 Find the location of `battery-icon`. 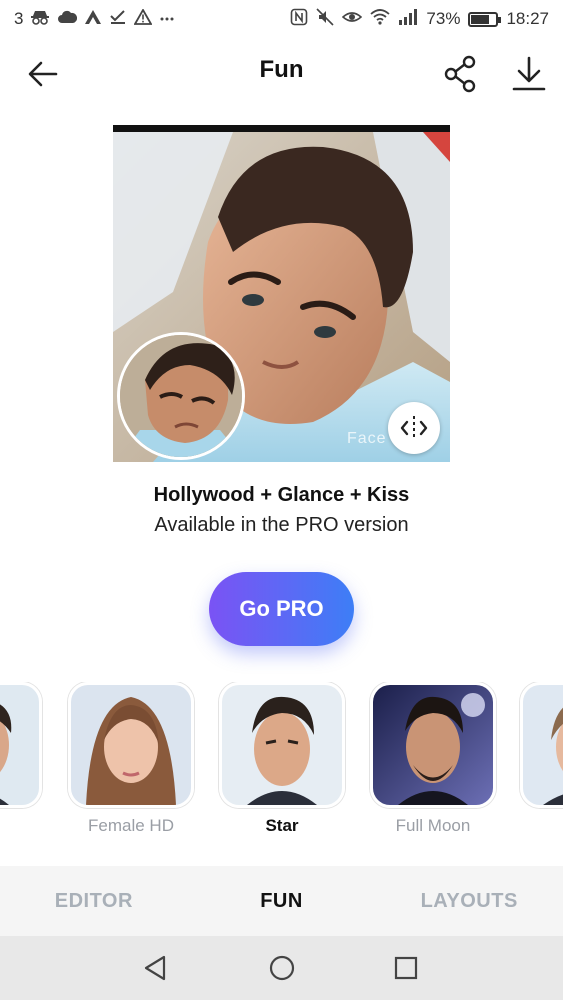

battery-icon is located at coordinates (485, 19).